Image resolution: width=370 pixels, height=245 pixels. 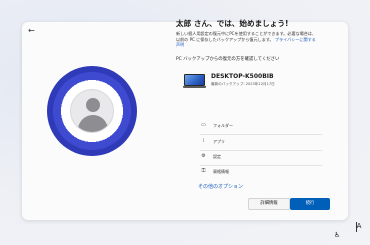 I want to click on avatar-body-shape, so click(x=93, y=123).